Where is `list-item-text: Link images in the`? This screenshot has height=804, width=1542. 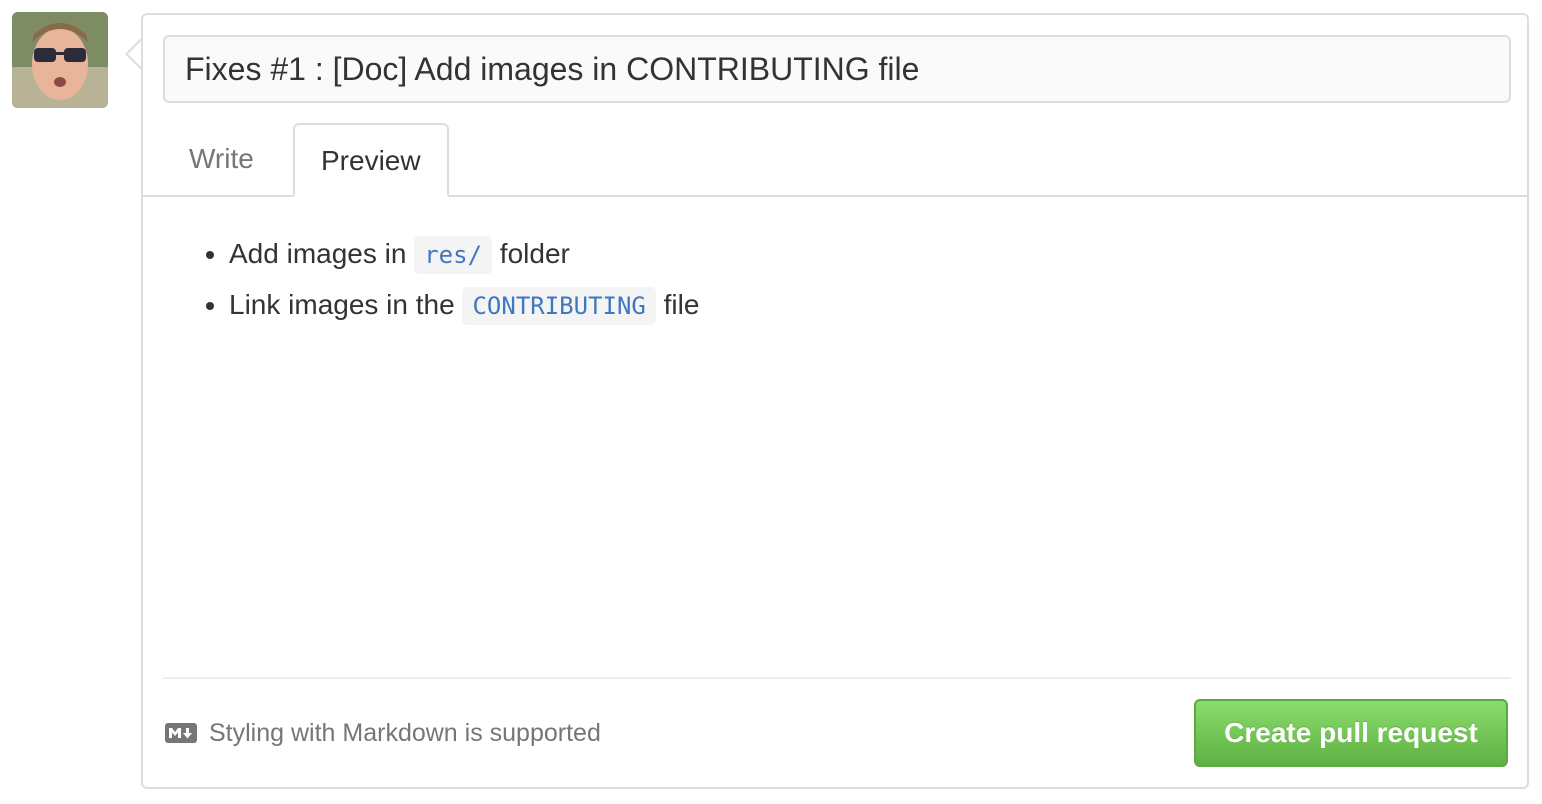 list-item-text: Link images in the is located at coordinates (342, 304).